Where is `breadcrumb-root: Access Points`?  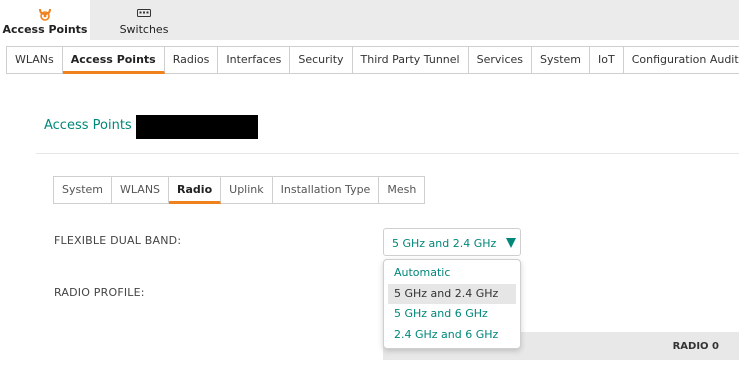
breadcrumb-root: Access Points is located at coordinates (88, 125).